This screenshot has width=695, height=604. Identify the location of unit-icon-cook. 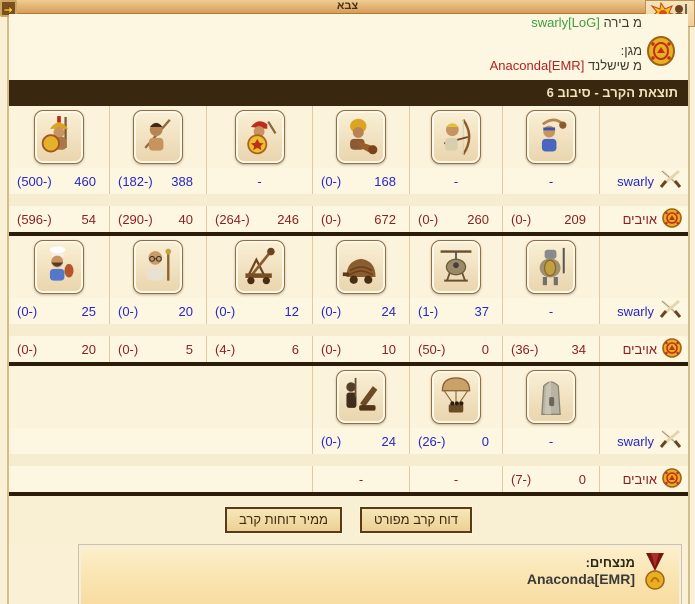
(59, 267).